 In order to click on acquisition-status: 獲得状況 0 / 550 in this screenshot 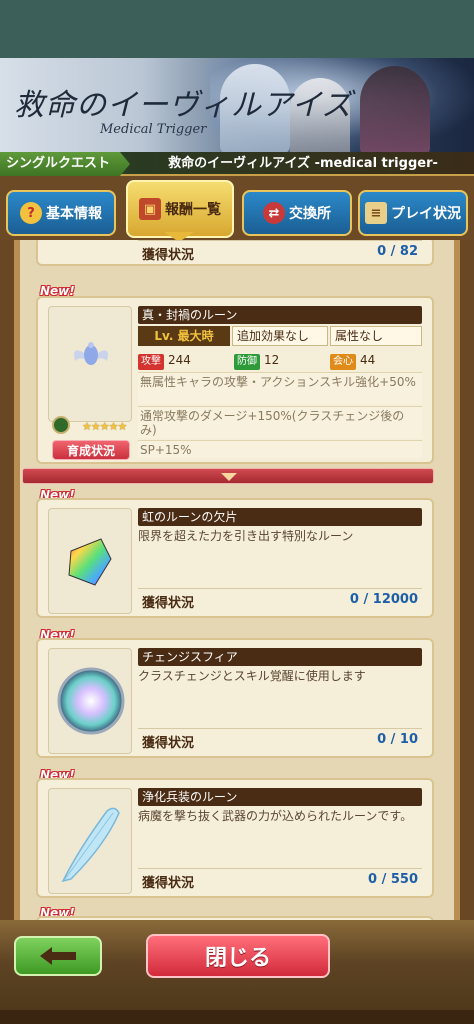, I will do `click(280, 879)`.